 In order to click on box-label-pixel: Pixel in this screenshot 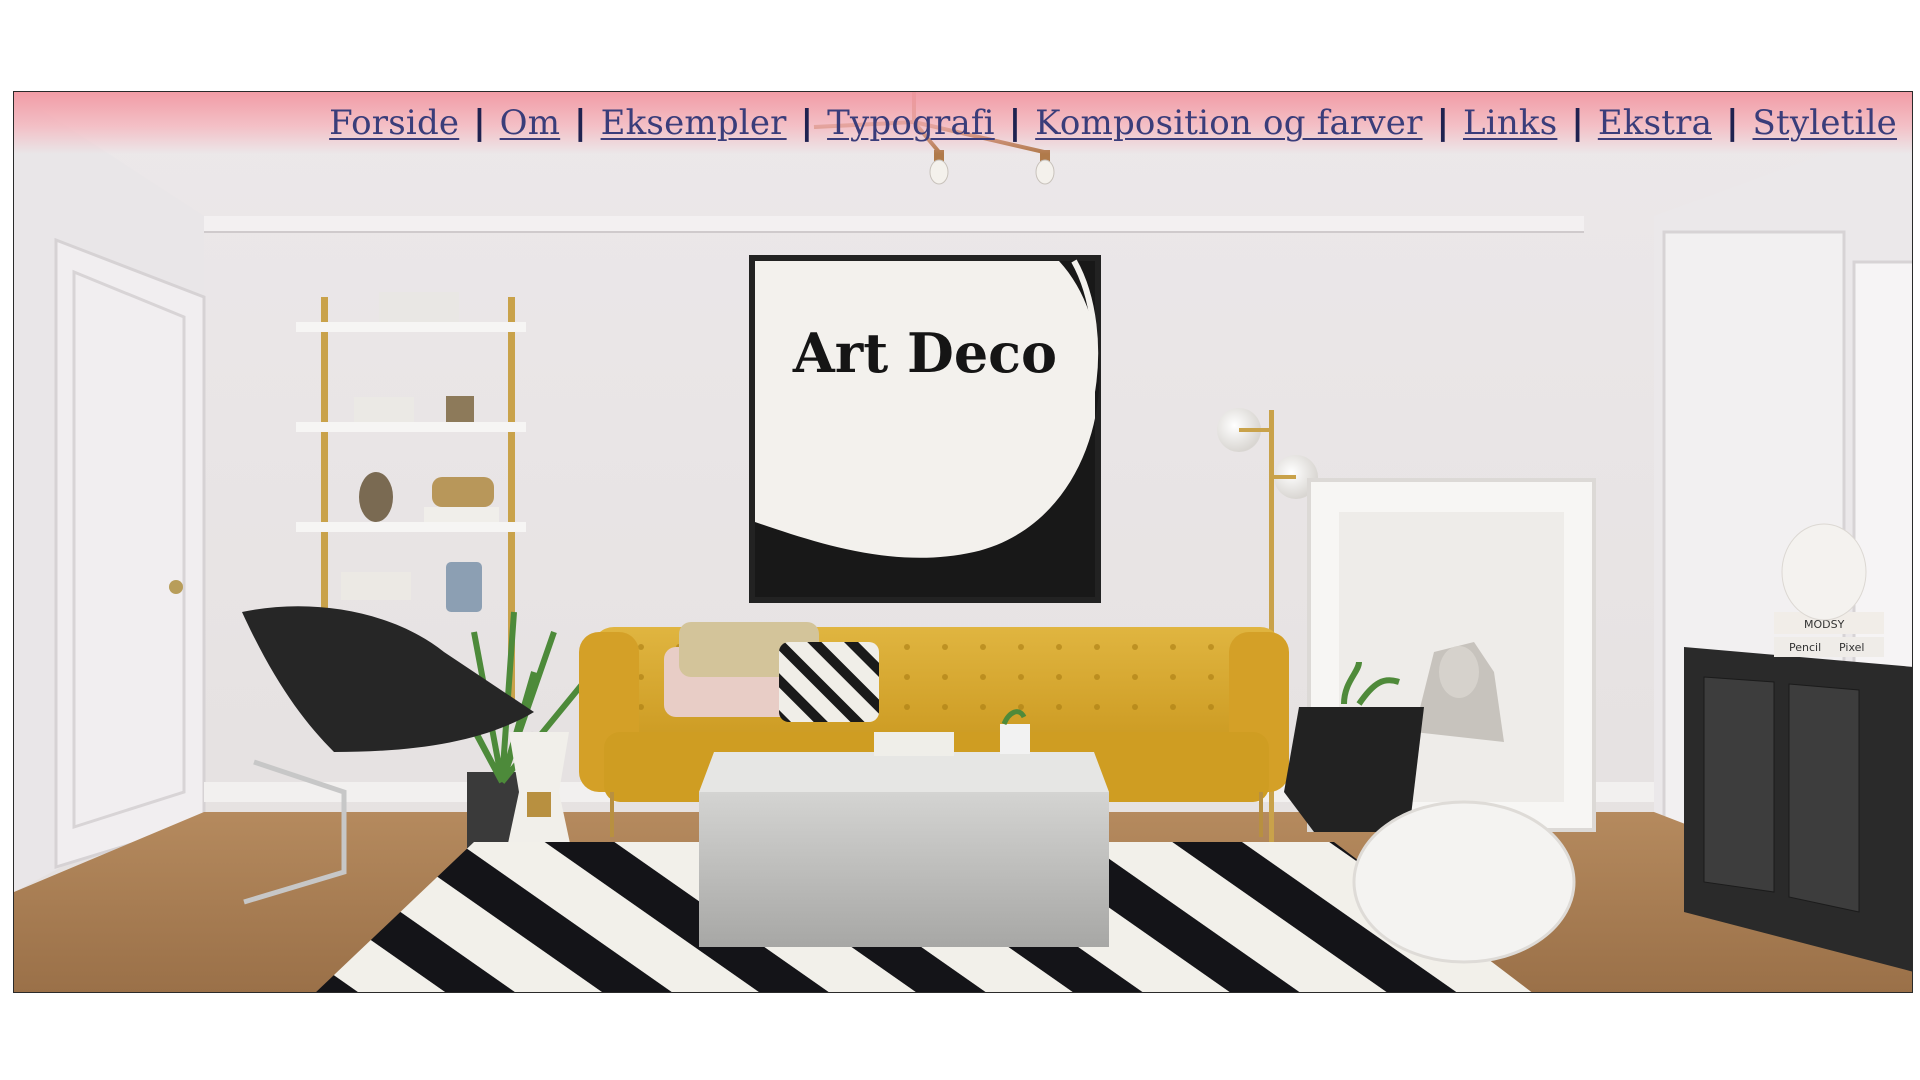, I will do `click(1851, 647)`.